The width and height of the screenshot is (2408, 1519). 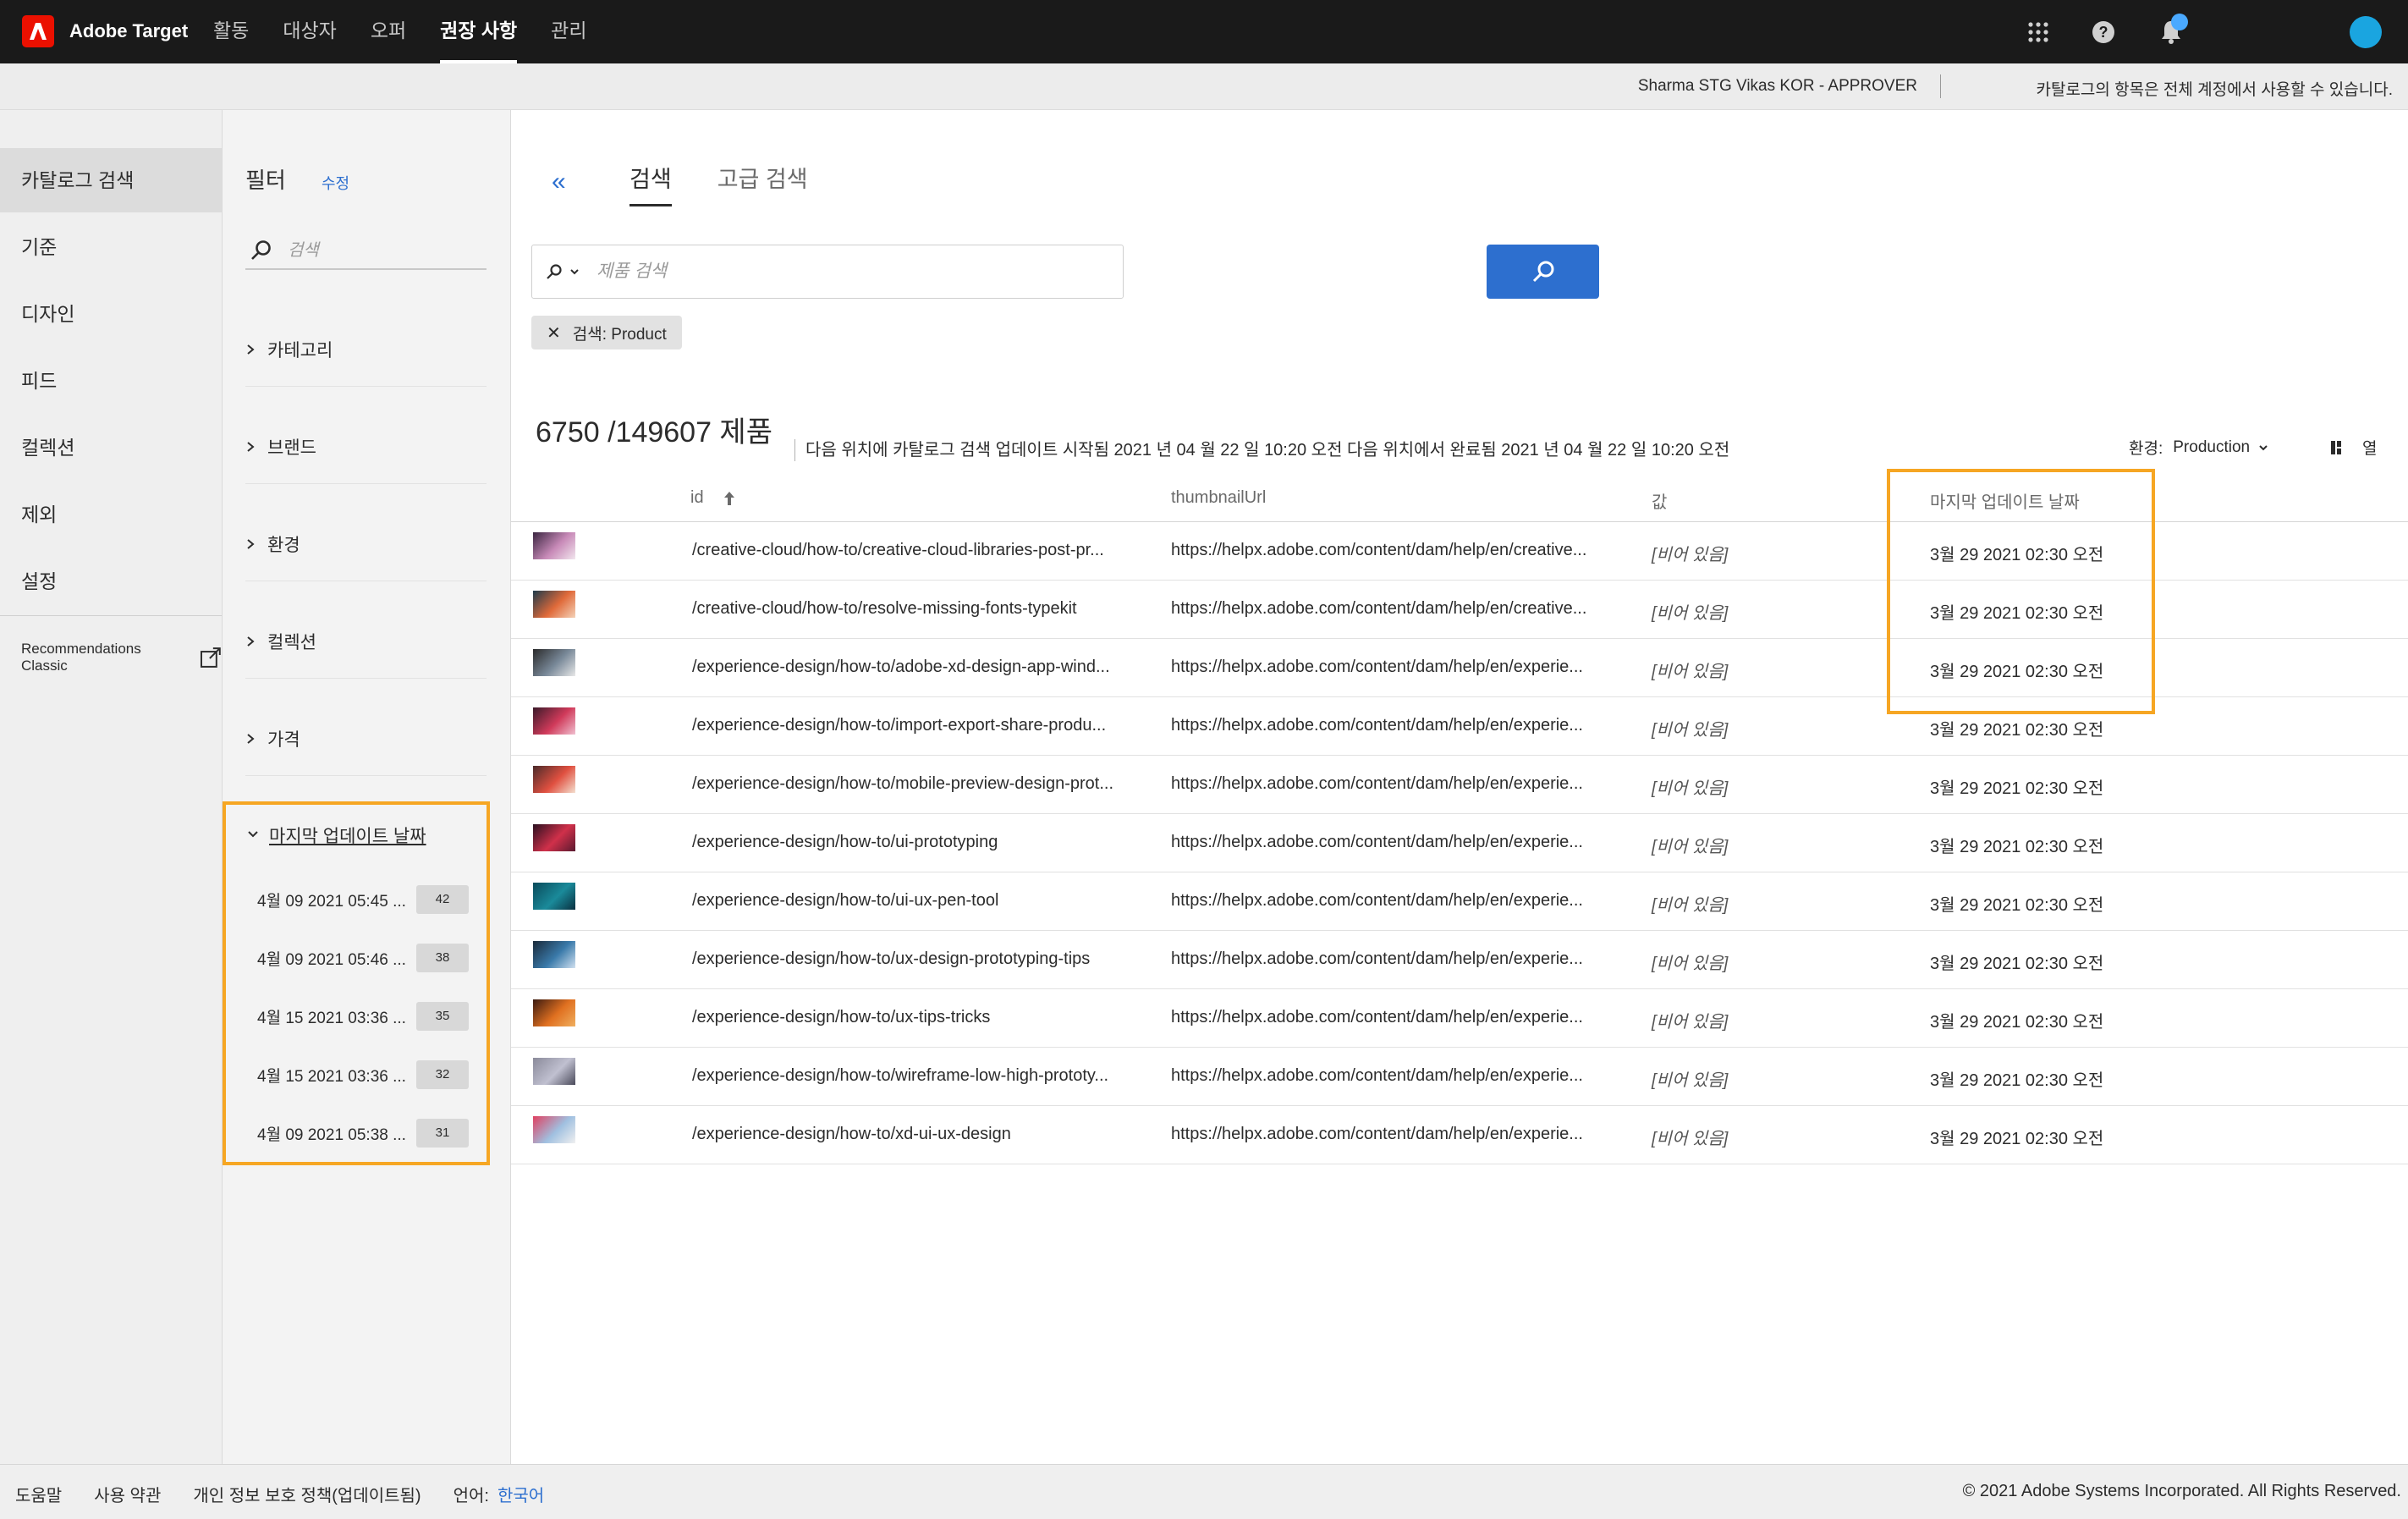 What do you see at coordinates (111, 582) in the screenshot?
I see `leftnav-item: 설정` at bounding box center [111, 582].